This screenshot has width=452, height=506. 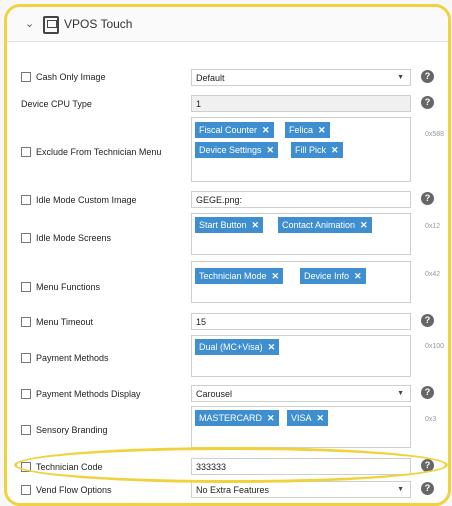 I want to click on label-device-cpu-type: Device CPU Type, so click(x=56, y=104).